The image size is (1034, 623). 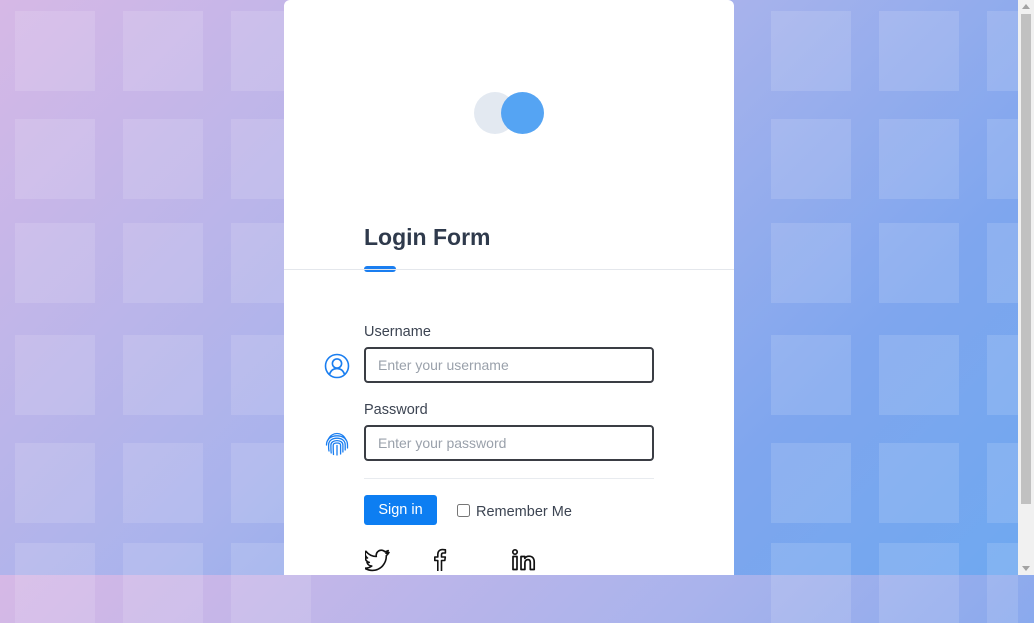 What do you see at coordinates (400, 510) in the screenshot?
I see `sign-in-button: Sign in` at bounding box center [400, 510].